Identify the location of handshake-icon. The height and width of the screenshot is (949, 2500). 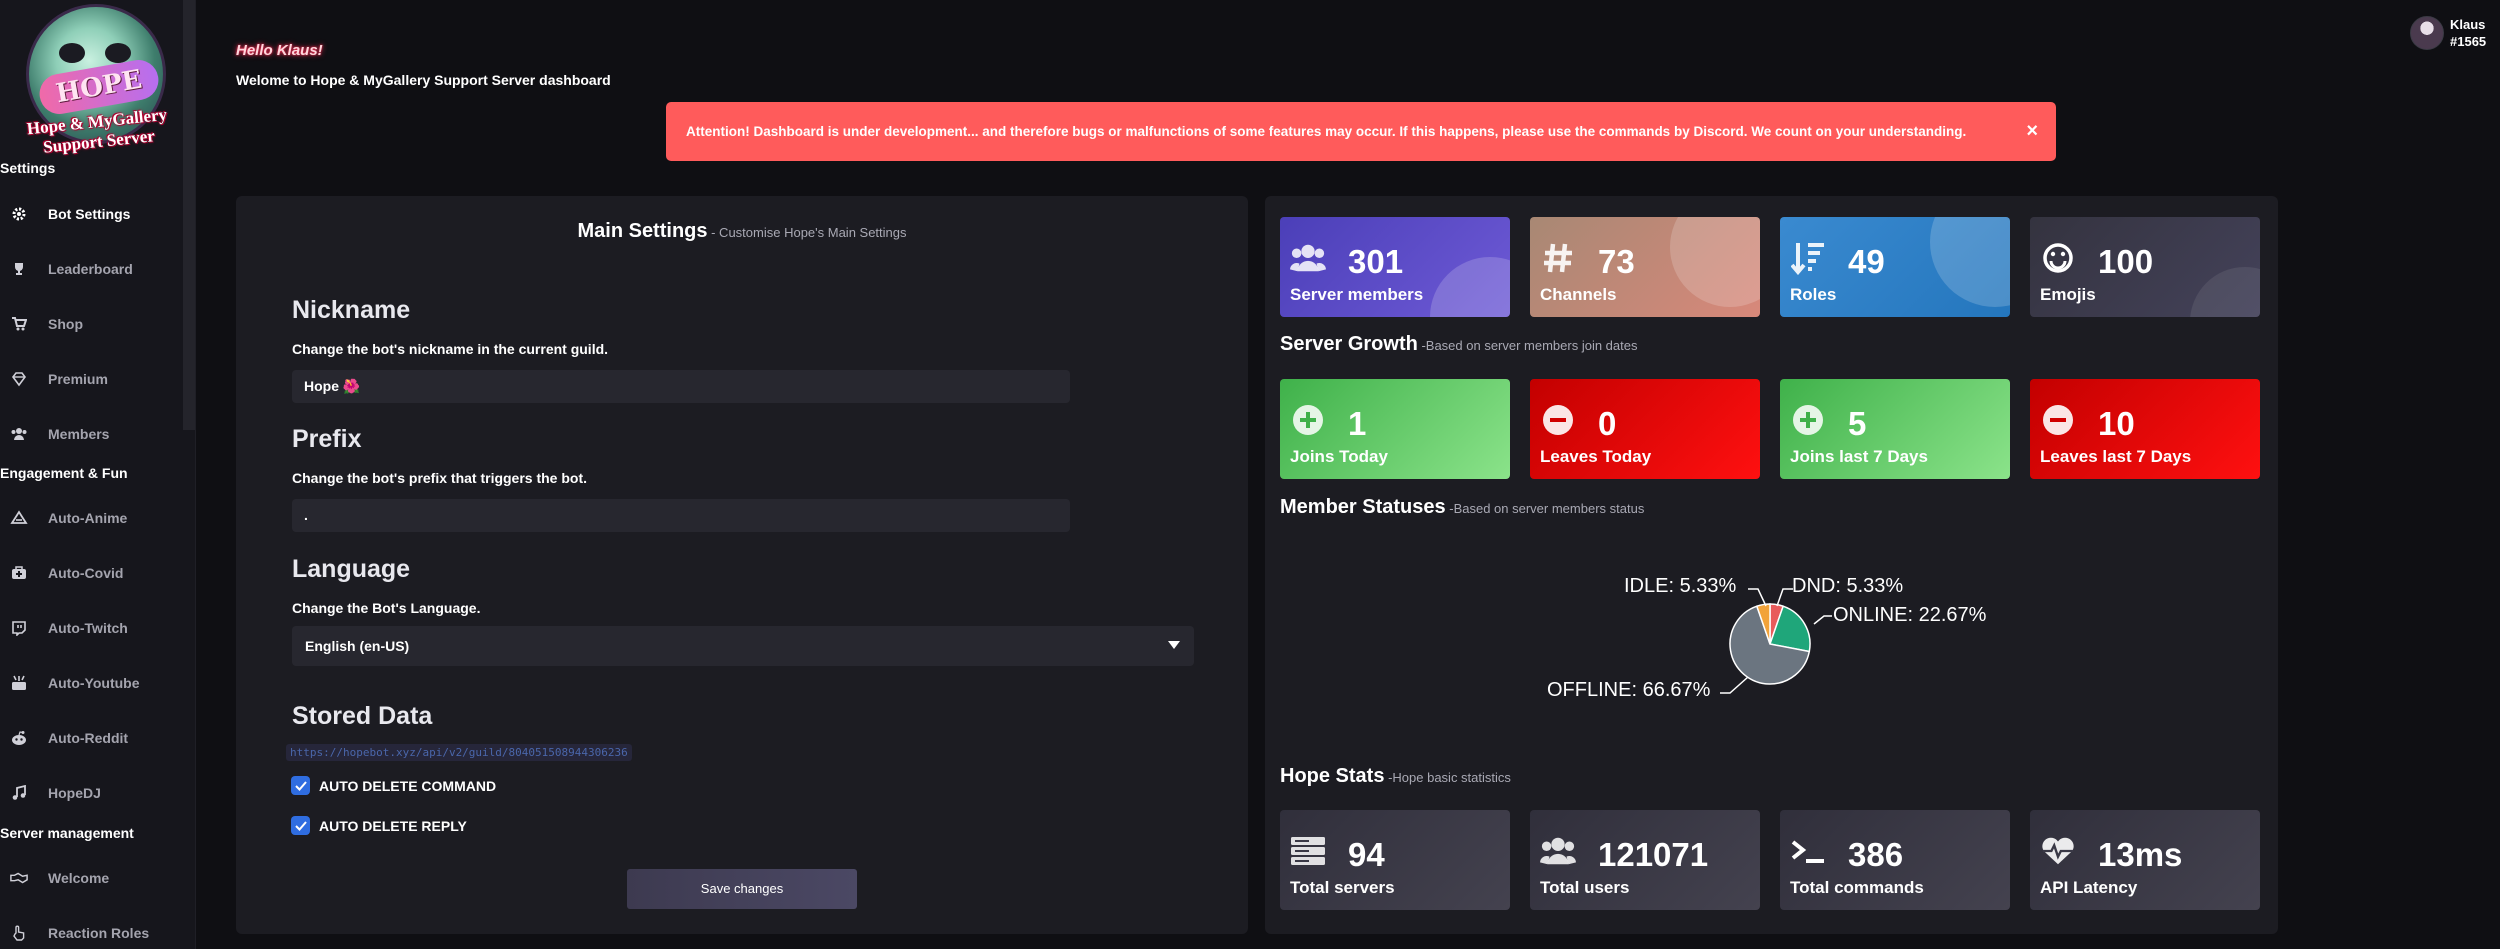
(19, 878).